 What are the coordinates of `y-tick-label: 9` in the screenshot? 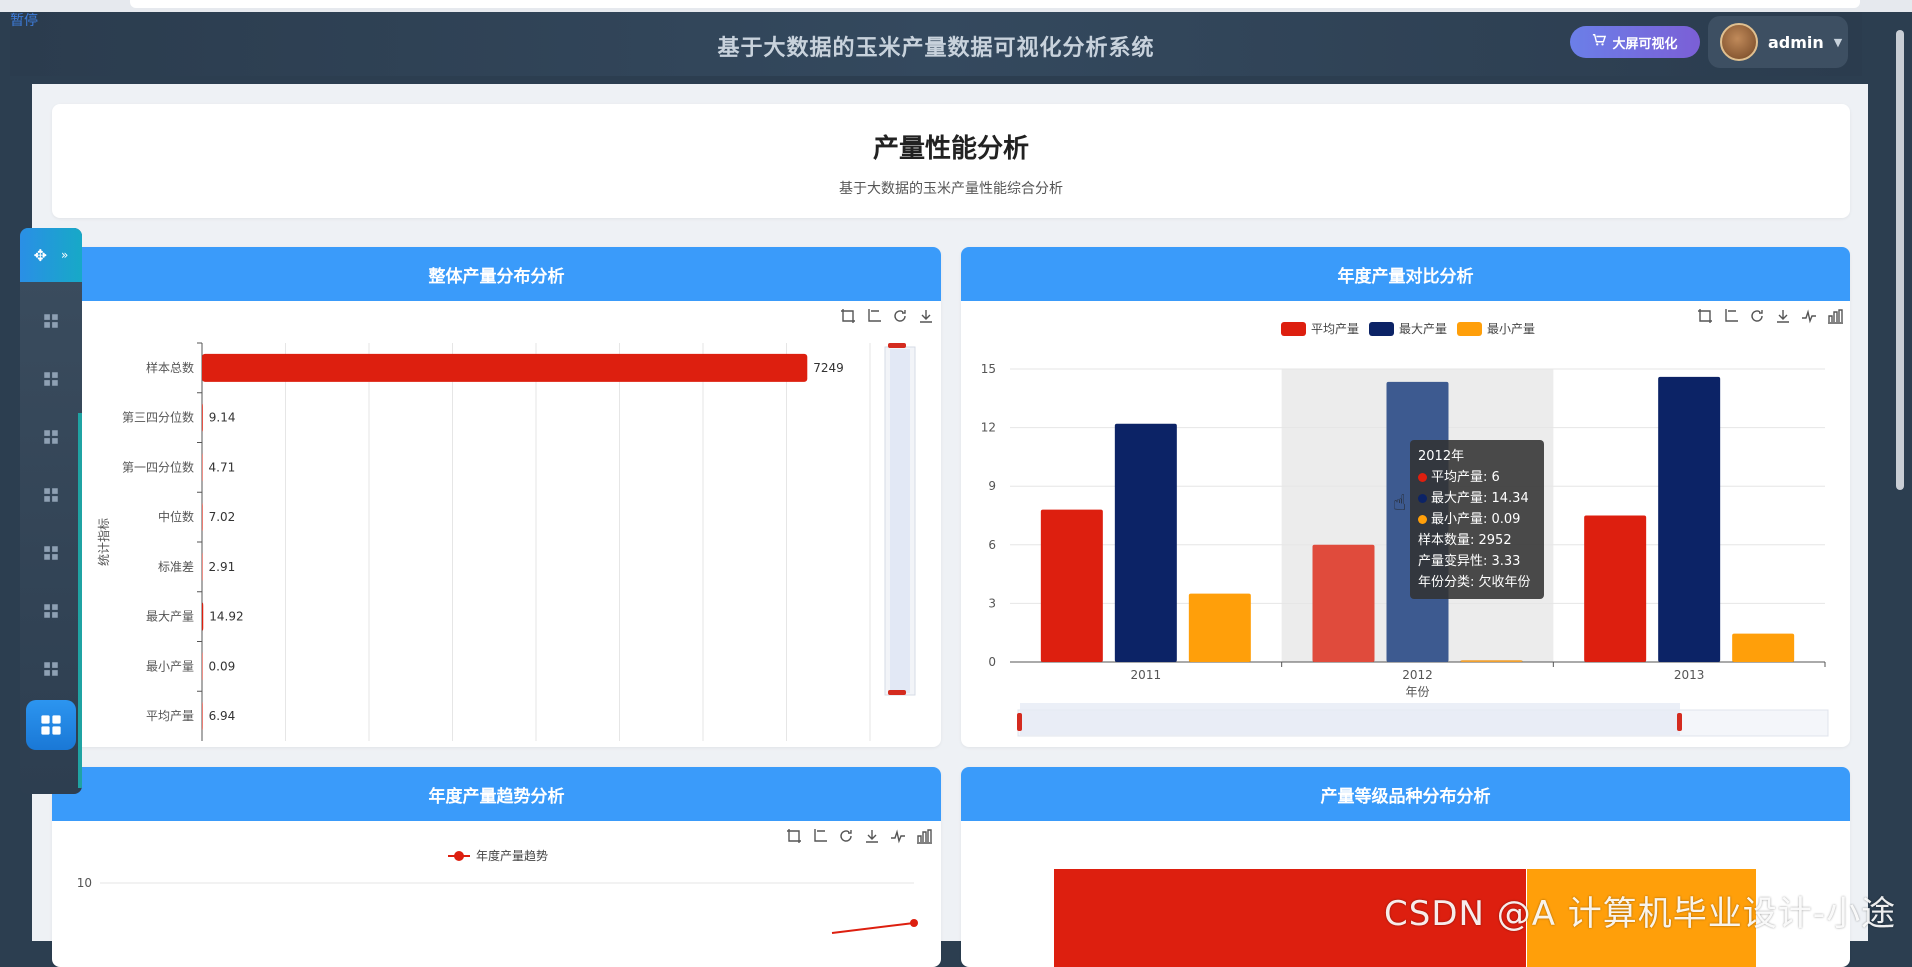 It's located at (992, 486).